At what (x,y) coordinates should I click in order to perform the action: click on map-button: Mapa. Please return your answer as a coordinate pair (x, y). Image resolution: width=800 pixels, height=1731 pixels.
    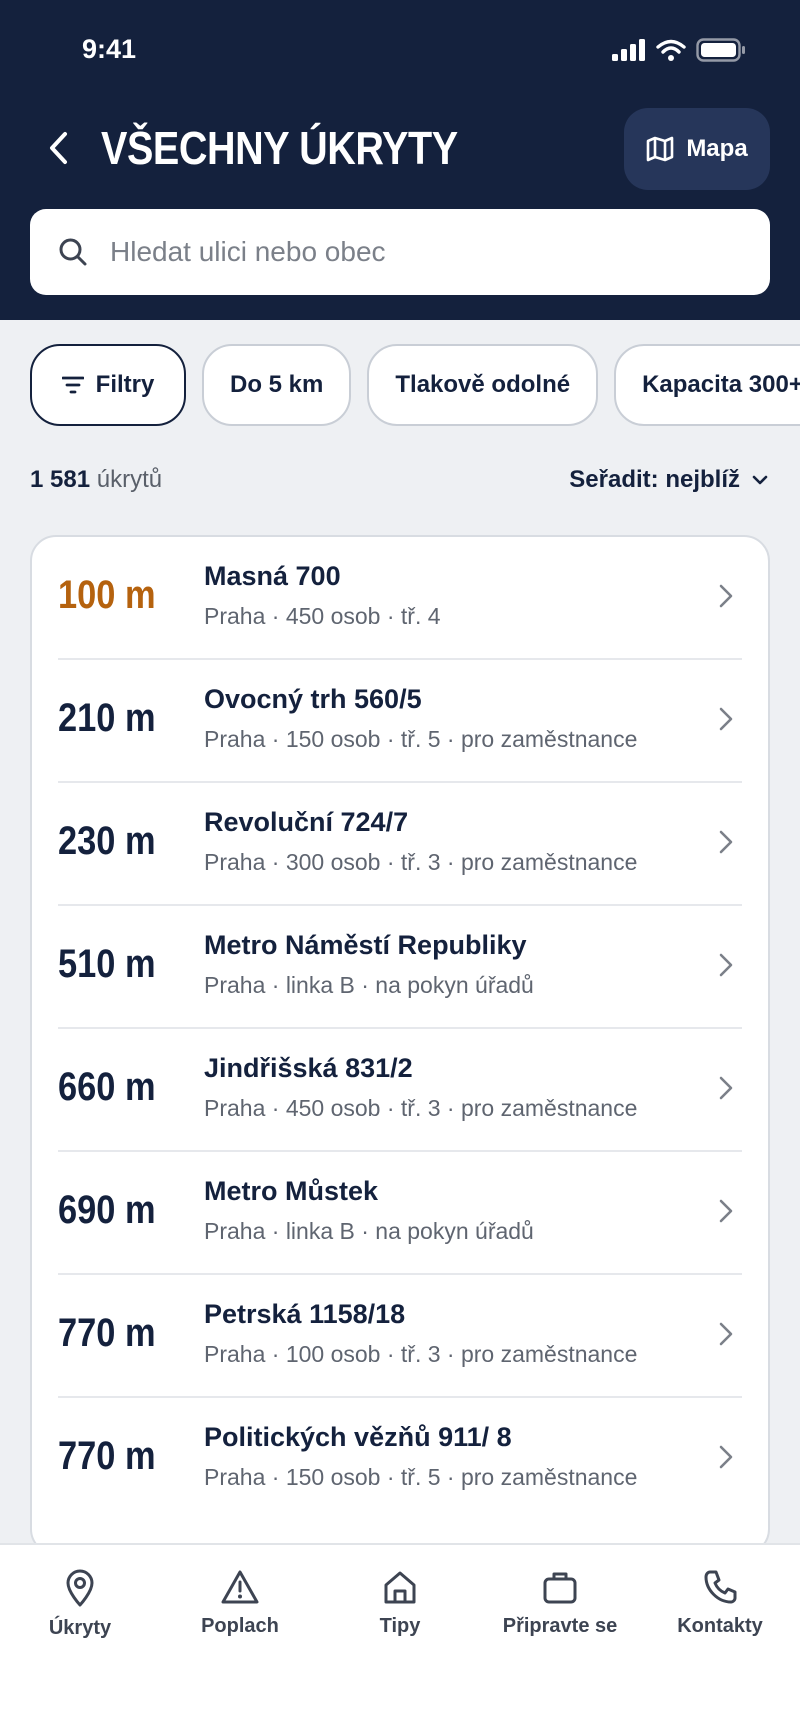
    Looking at the image, I should click on (697, 149).